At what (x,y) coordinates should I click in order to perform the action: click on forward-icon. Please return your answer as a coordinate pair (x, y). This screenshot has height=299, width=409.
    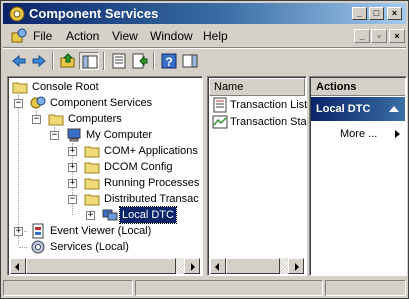
    Looking at the image, I should click on (39, 61).